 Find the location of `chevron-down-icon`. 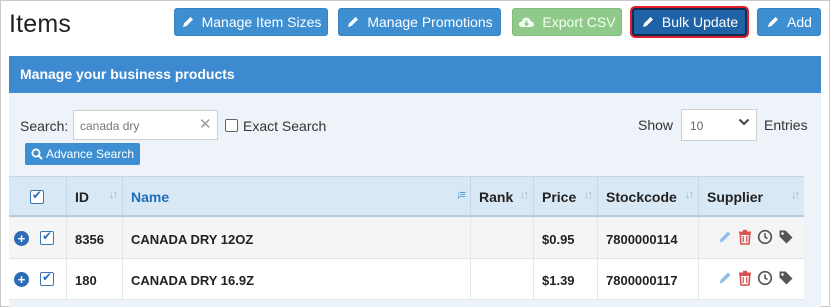

chevron-down-icon is located at coordinates (744, 122).